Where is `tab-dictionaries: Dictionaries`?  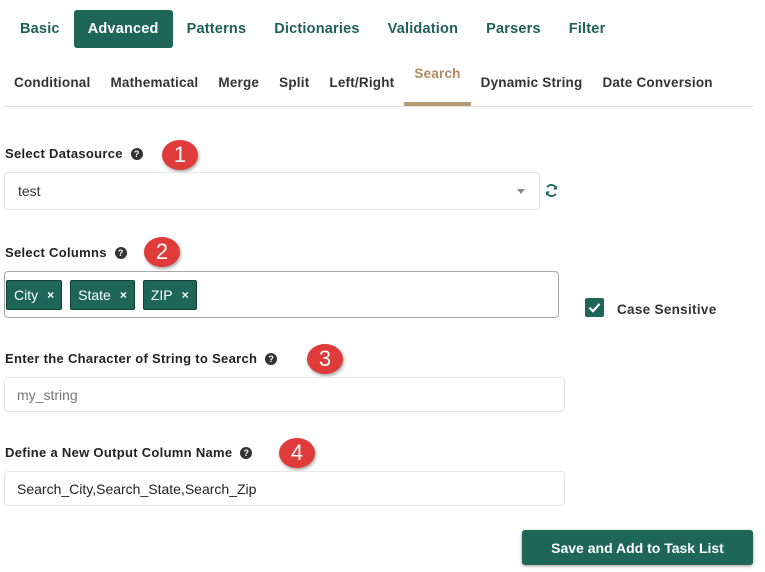 tab-dictionaries: Dictionaries is located at coordinates (316, 29).